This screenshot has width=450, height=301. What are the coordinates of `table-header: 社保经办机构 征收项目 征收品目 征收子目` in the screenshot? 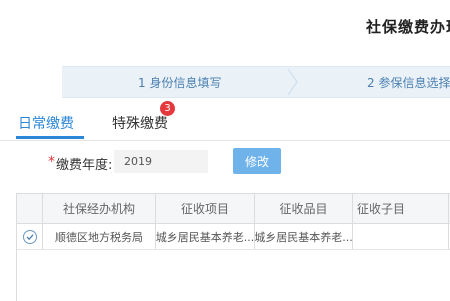 It's located at (233, 209).